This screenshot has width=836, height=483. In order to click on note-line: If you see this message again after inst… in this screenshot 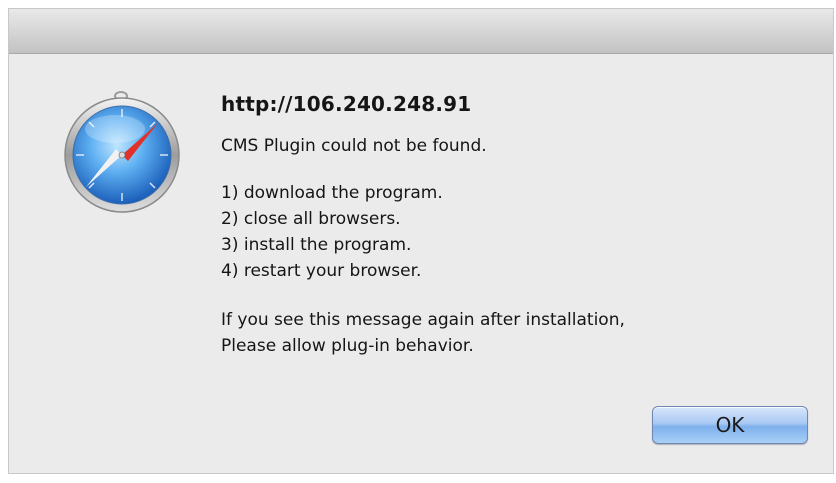, I will do `click(423, 320)`.